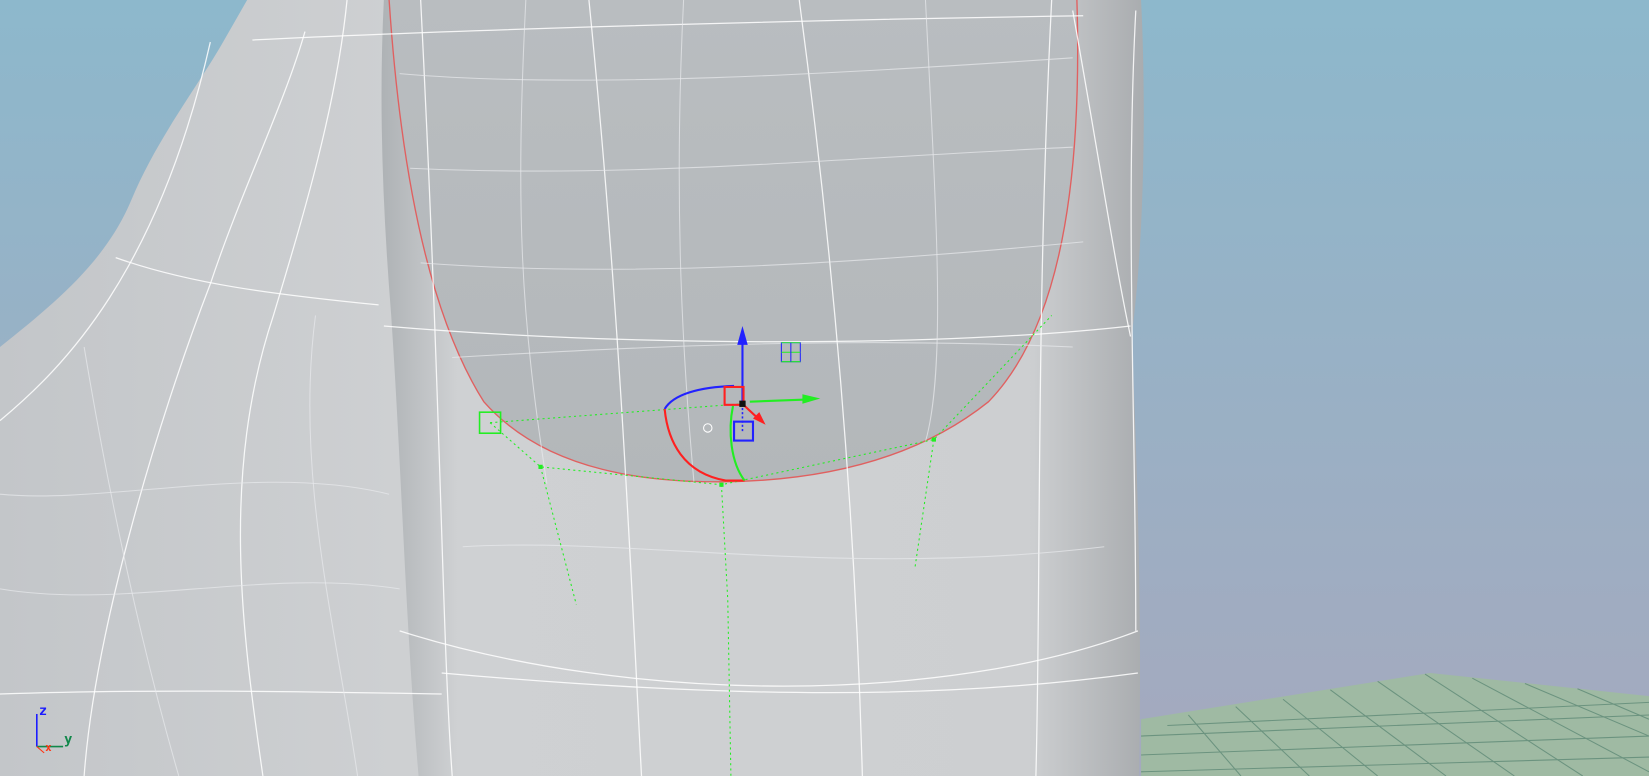 Image resolution: width=1649 pixels, height=776 pixels. What do you see at coordinates (68, 739) in the screenshot?
I see `y-axis-label: y` at bounding box center [68, 739].